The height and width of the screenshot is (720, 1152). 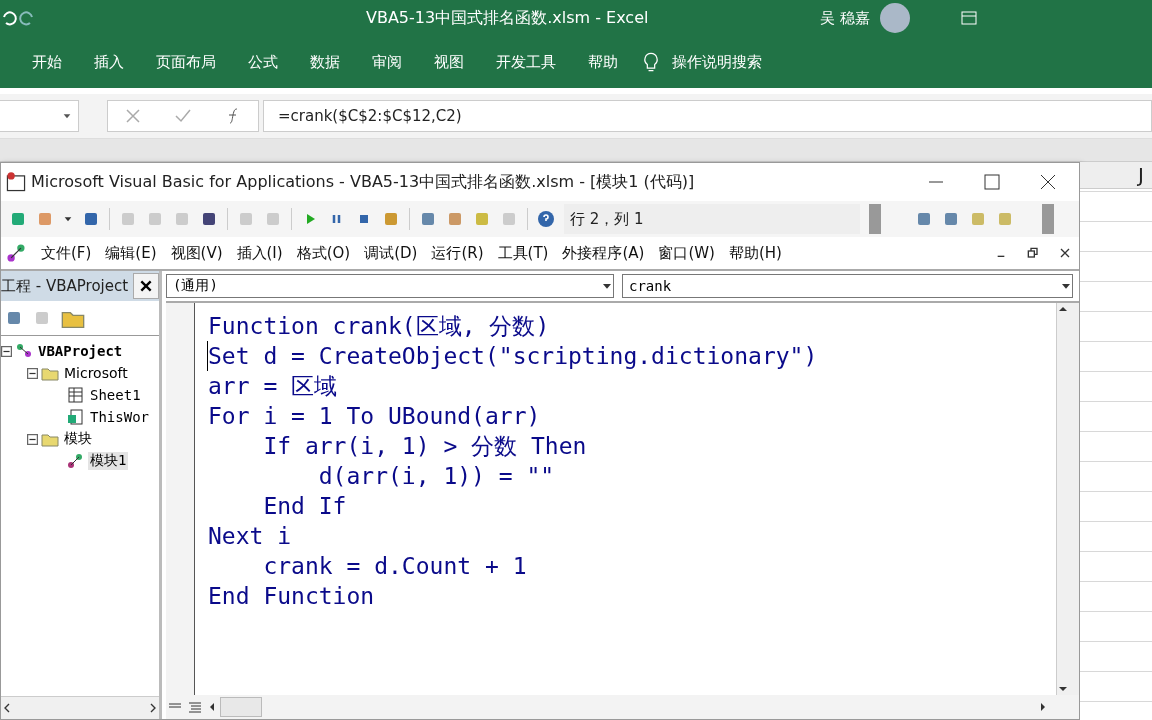 I want to click on code-line: Function crank(区域, 分数), so click(x=378, y=326).